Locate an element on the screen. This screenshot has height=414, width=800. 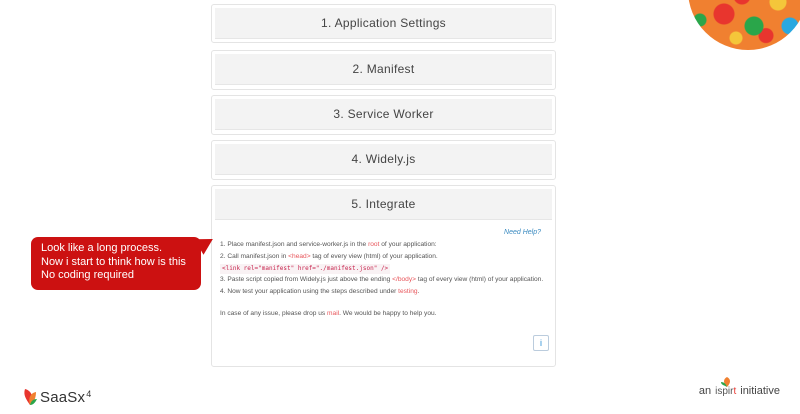
root-highlight: root is located at coordinates (374, 244).